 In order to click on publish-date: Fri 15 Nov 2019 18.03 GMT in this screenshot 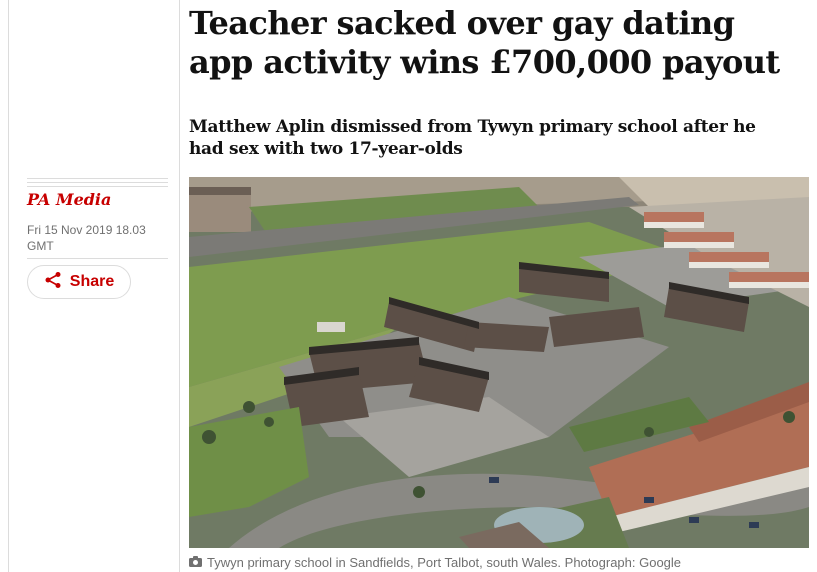, I will do `click(86, 238)`.